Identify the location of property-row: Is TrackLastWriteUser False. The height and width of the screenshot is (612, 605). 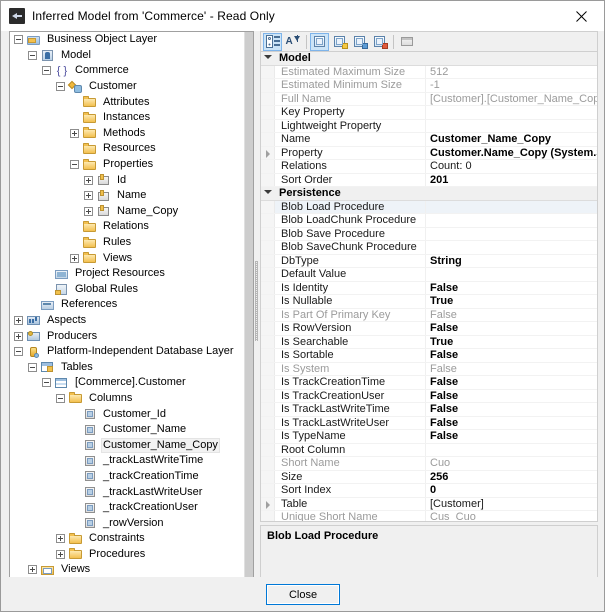
(429, 423).